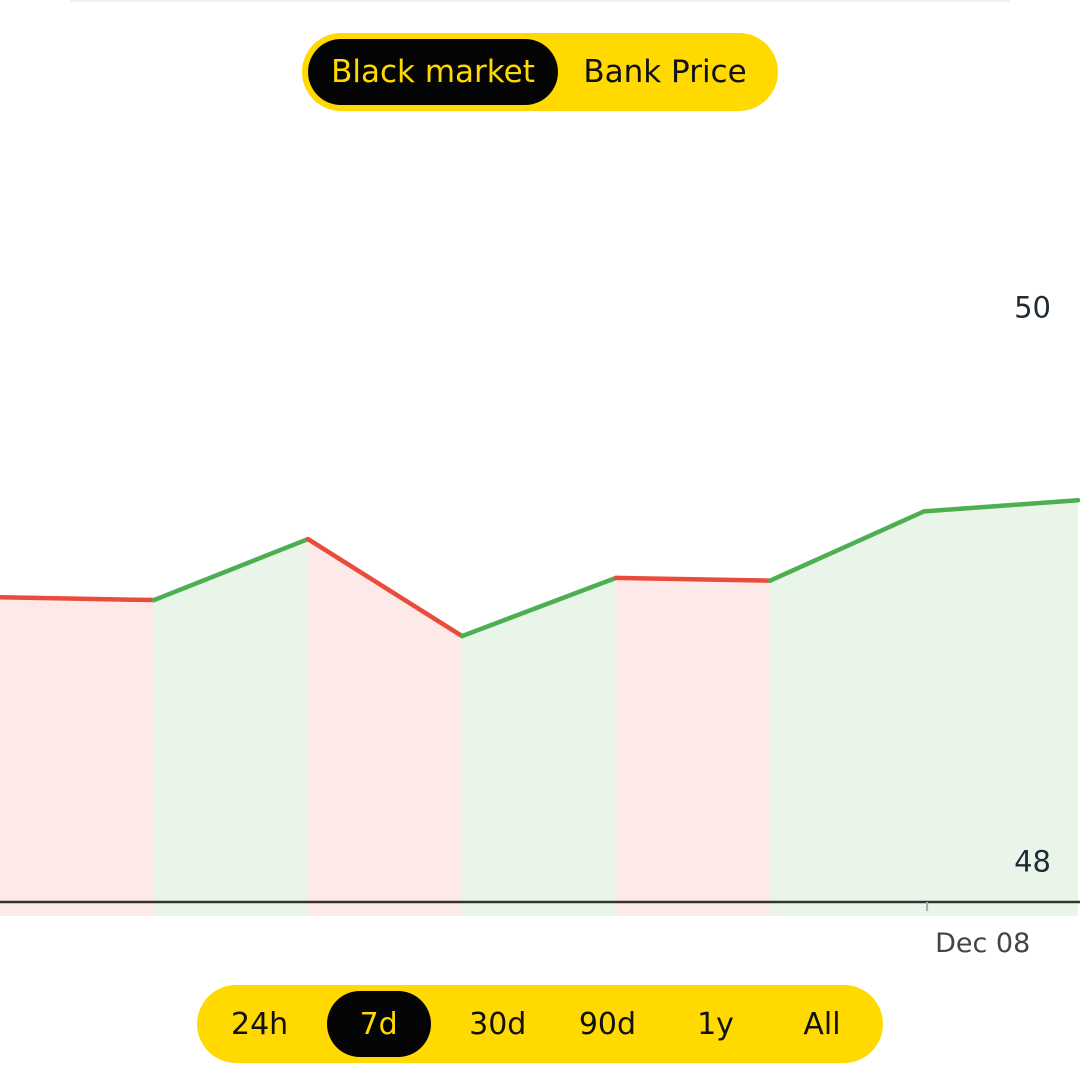 This screenshot has width=1080, height=1089. Describe the element at coordinates (716, 1024) in the screenshot. I see `range-1y-tab: 1y` at that location.